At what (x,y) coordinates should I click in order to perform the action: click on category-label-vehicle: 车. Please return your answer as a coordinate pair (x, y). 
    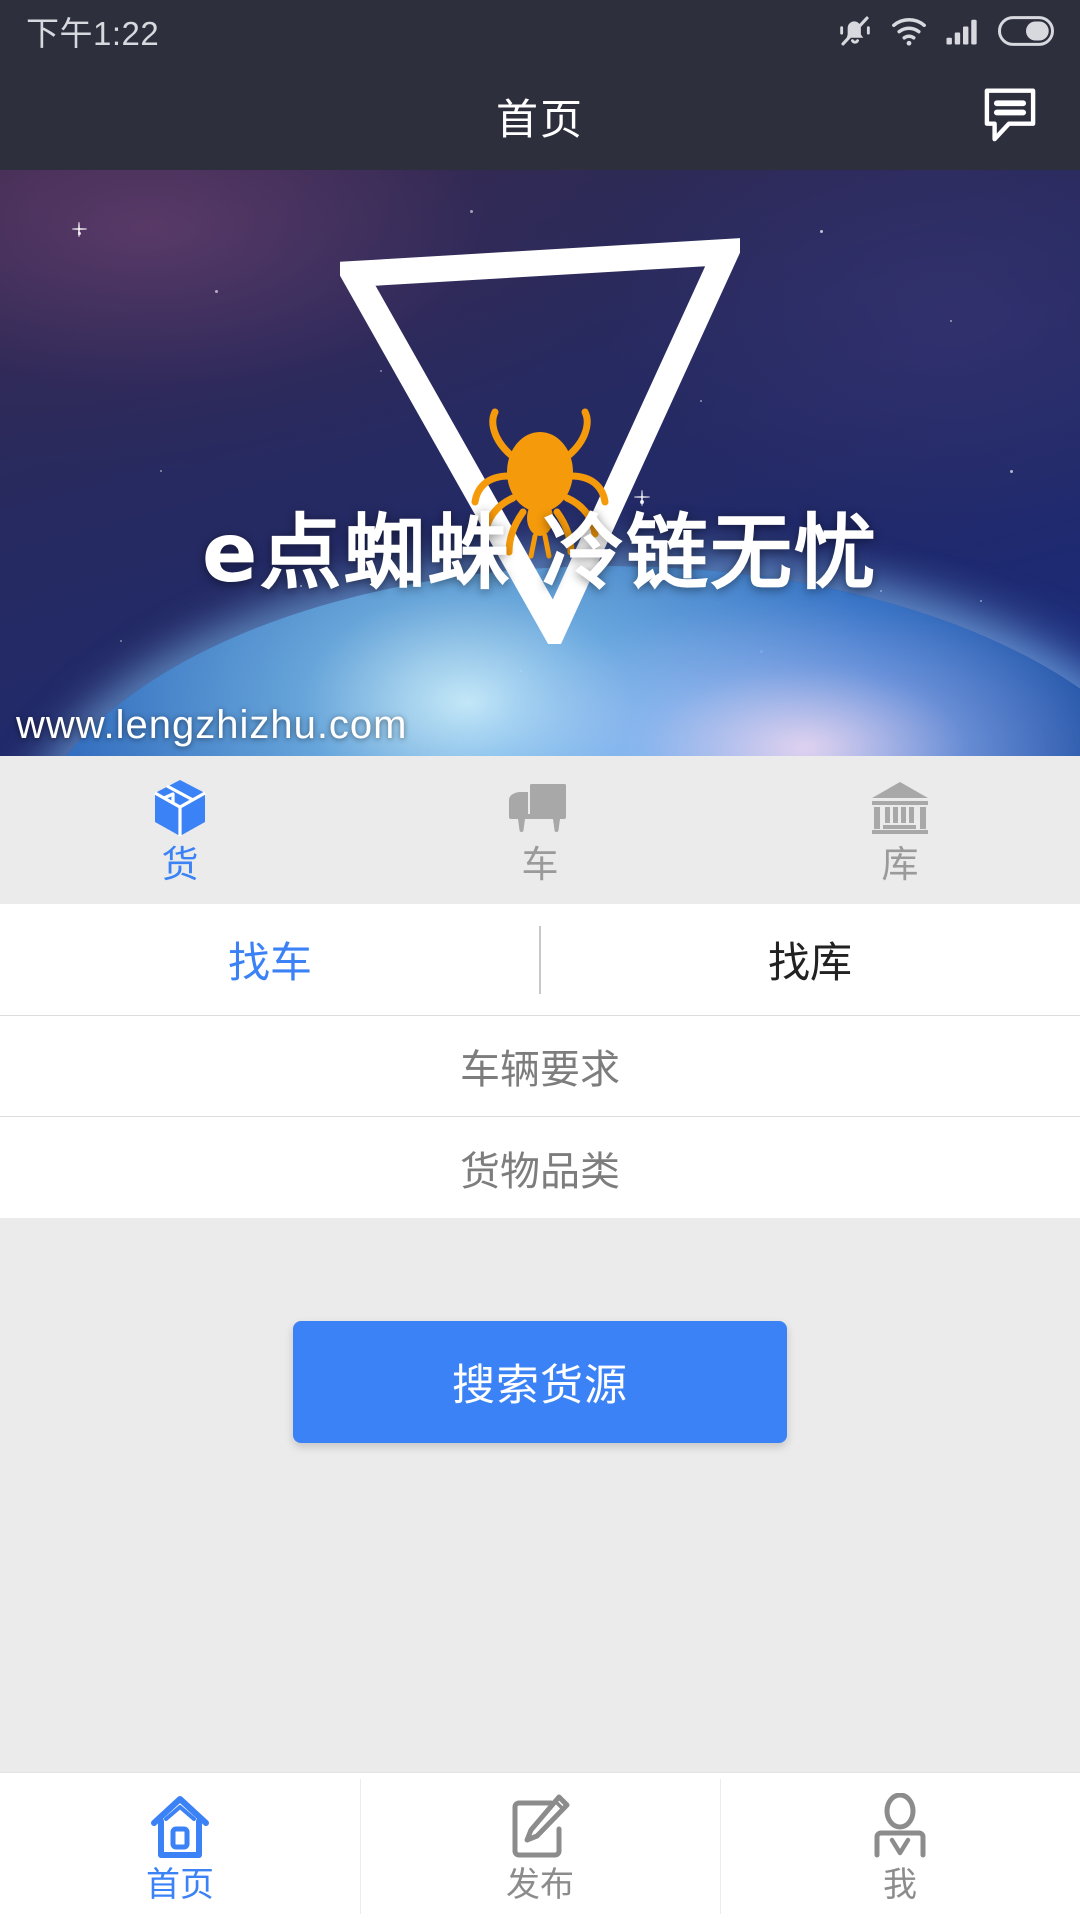
    Looking at the image, I should click on (540, 864).